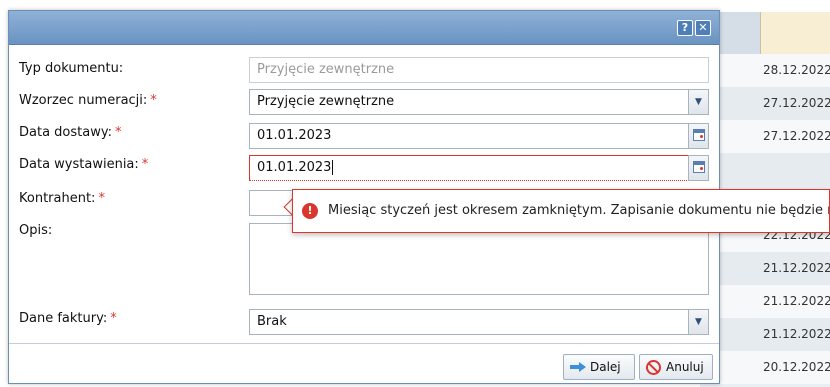  Describe the element at coordinates (479, 70) in the screenshot. I see `doc-type-field: Przyjęcie zewnętrzne` at that location.